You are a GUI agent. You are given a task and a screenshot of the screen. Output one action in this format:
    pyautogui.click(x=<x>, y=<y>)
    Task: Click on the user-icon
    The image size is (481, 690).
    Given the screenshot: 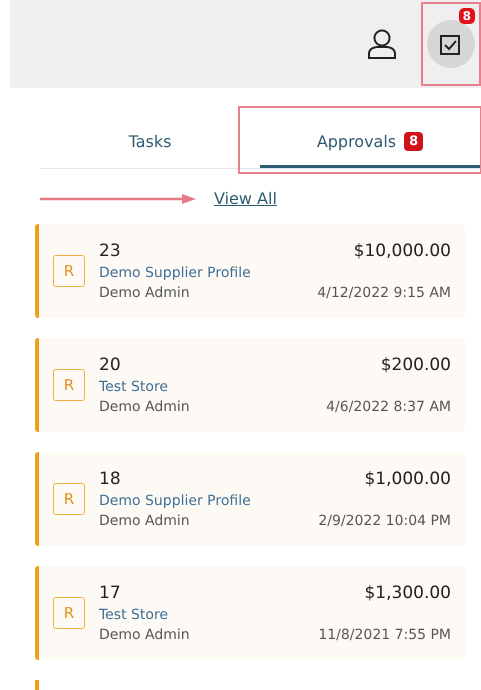 What is the action you would take?
    pyautogui.click(x=382, y=44)
    